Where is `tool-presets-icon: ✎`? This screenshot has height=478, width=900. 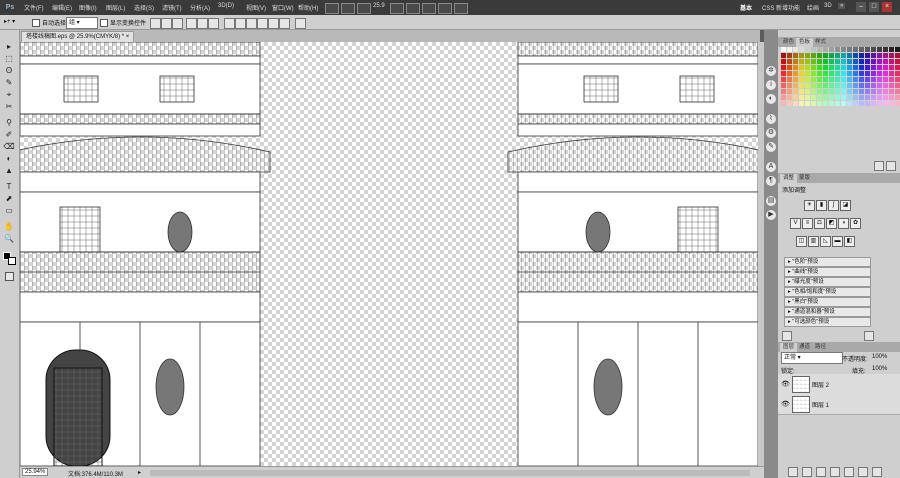
tool-presets-icon: ✎ is located at coordinates (771, 147).